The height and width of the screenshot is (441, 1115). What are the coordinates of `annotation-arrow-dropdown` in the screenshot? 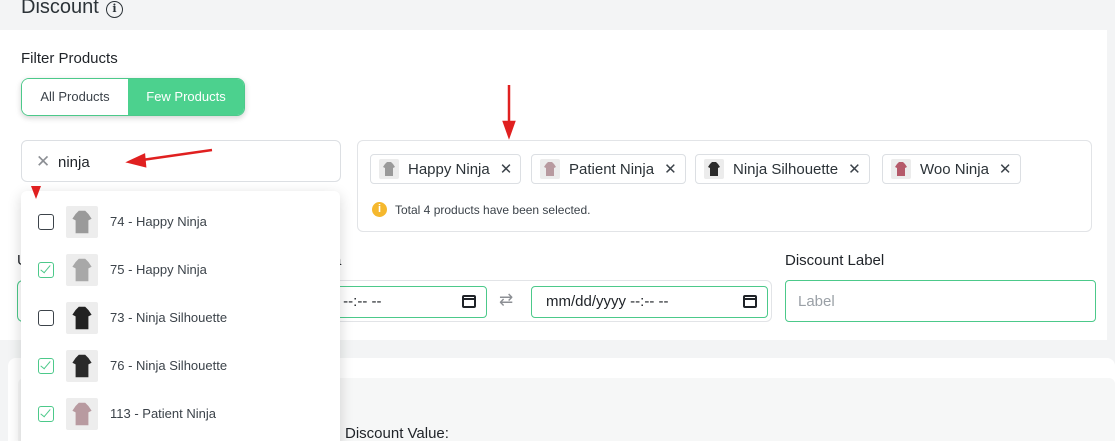 It's located at (36, 192).